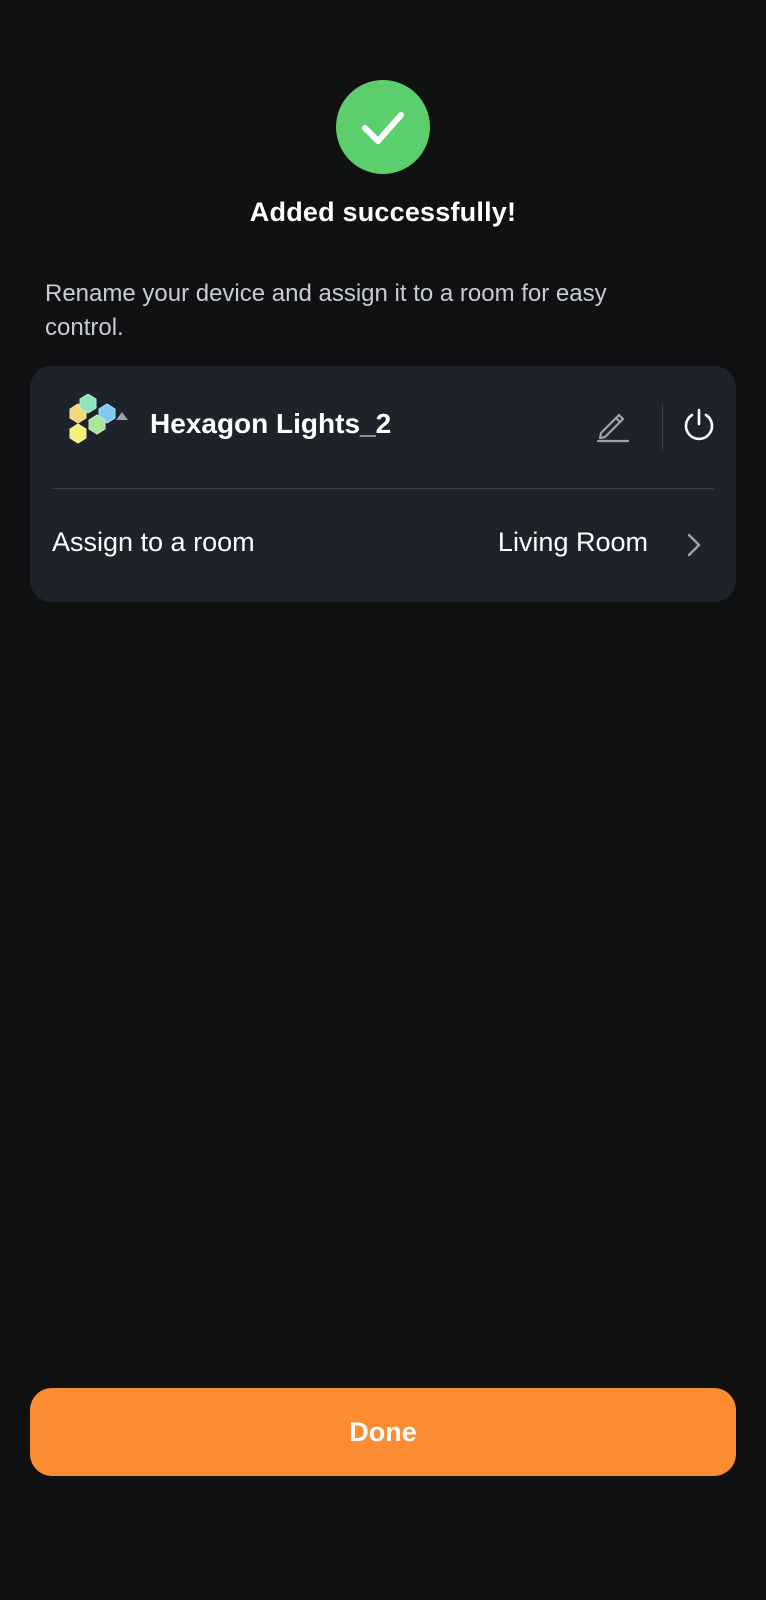 The width and height of the screenshot is (766, 1600). What do you see at coordinates (98, 419) in the screenshot?
I see `hexagon-lights-icon` at bounding box center [98, 419].